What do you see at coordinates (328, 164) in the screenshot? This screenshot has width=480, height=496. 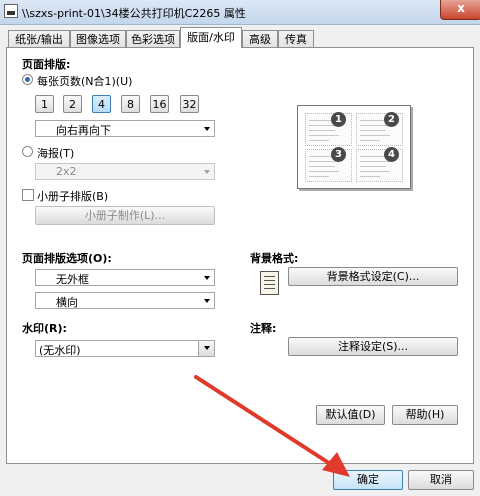 I see `preview-page-3: 3` at bounding box center [328, 164].